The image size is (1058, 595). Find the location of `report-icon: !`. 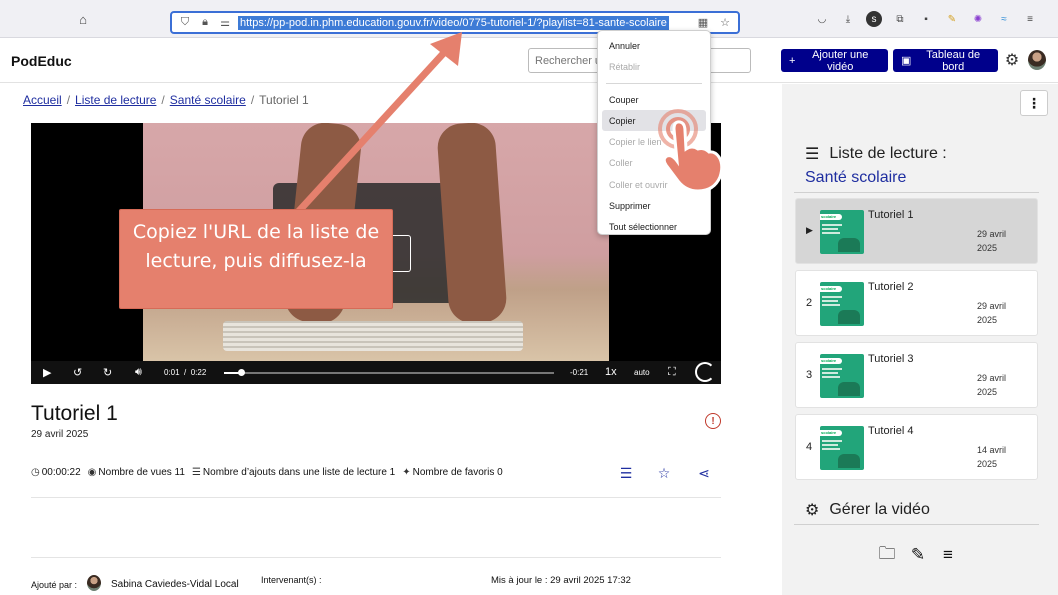

report-icon: ! is located at coordinates (713, 421).